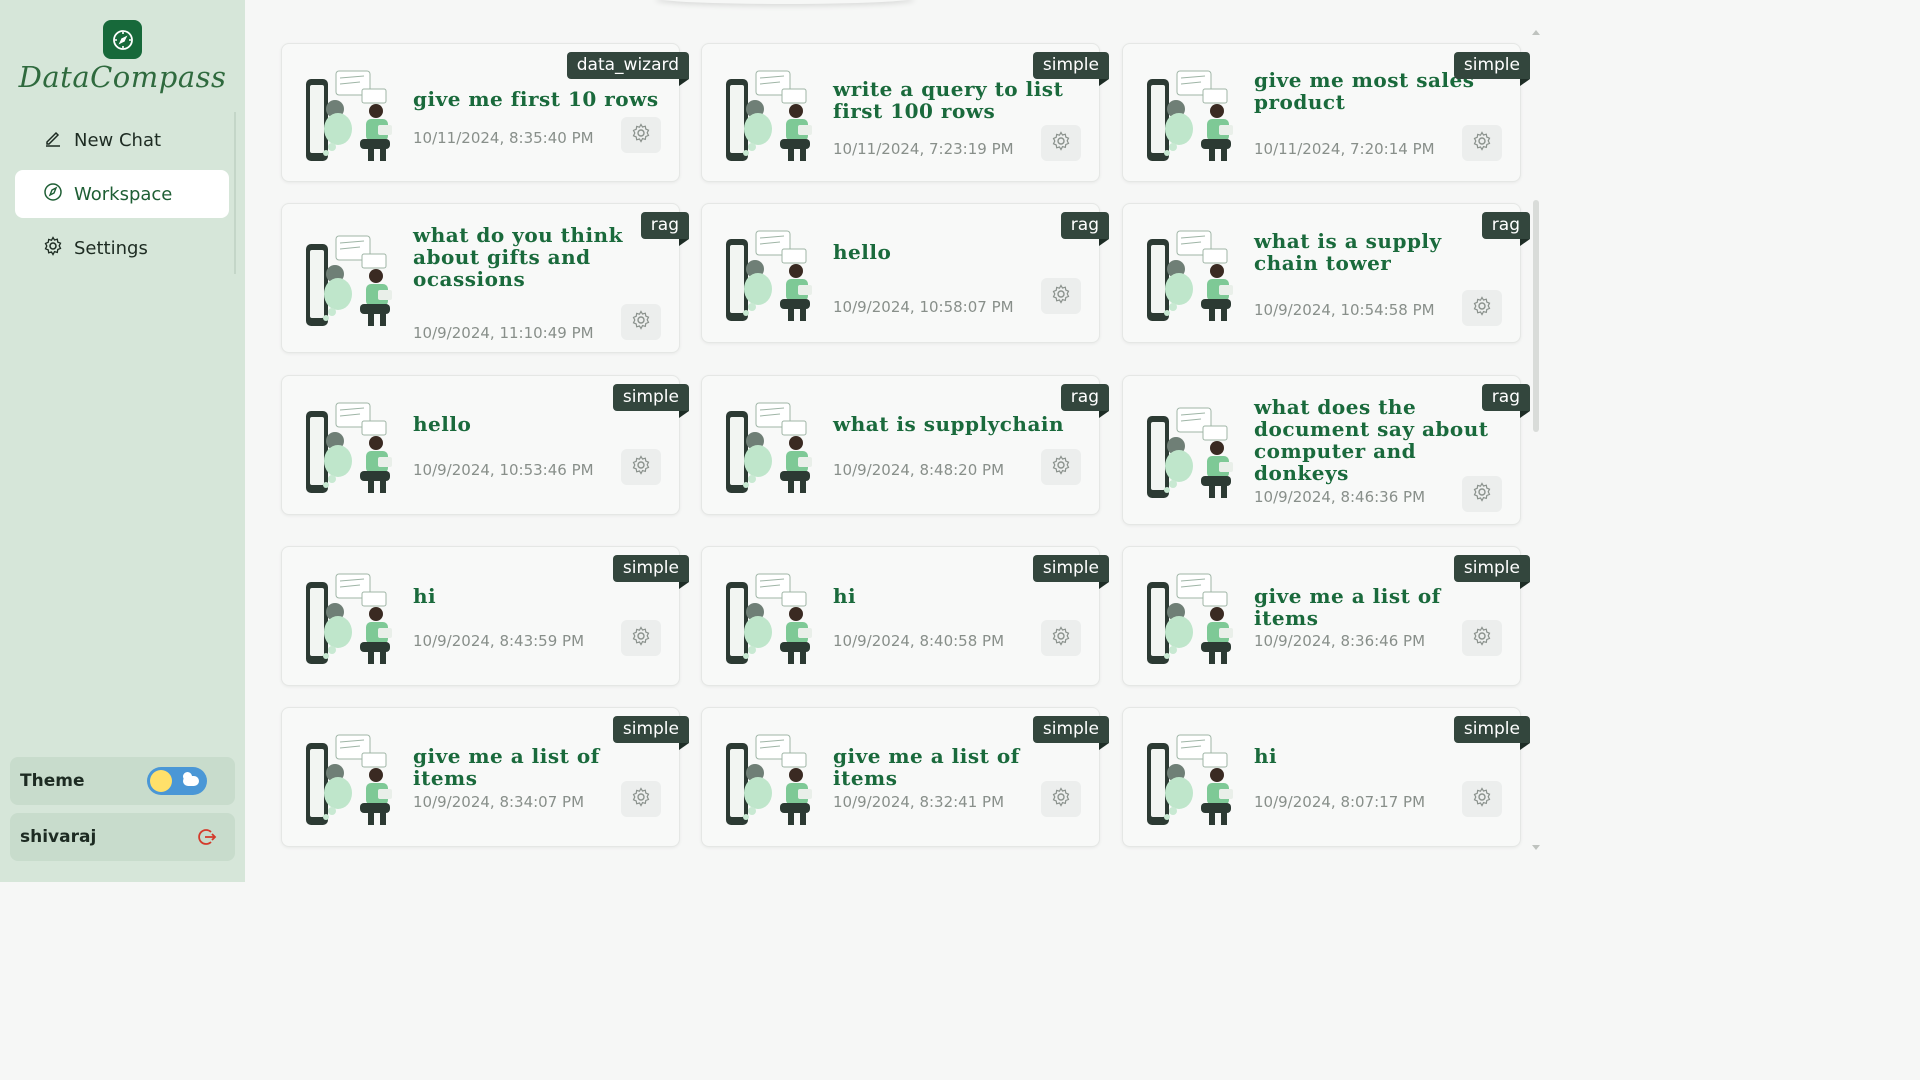 This screenshot has width=1920, height=1080. I want to click on theme-label: Theme, so click(52, 781).